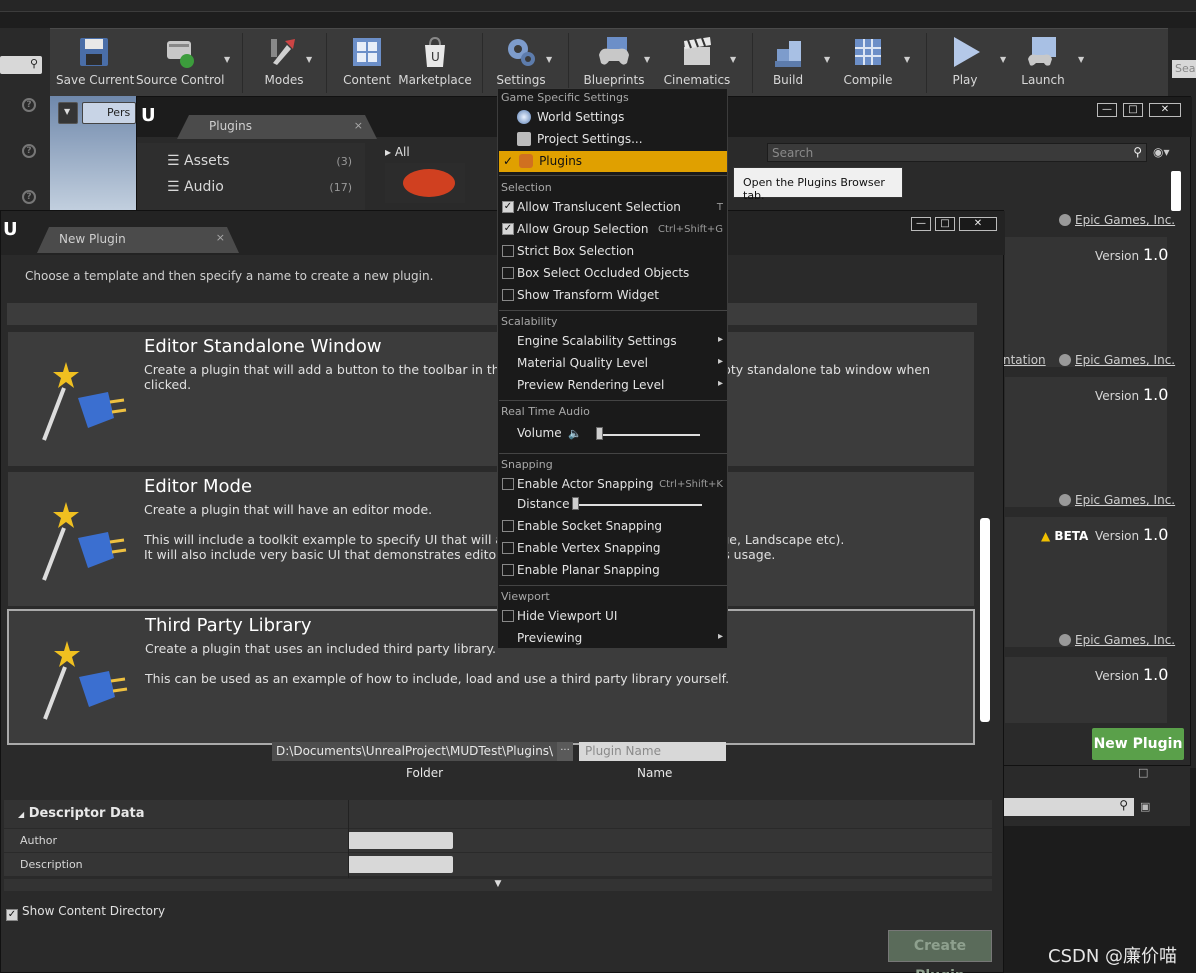 This screenshot has width=1196, height=973. Describe the element at coordinates (613, 616) in the screenshot. I see `menu-hide-viewport-ui: Hide Viewport UI` at that location.